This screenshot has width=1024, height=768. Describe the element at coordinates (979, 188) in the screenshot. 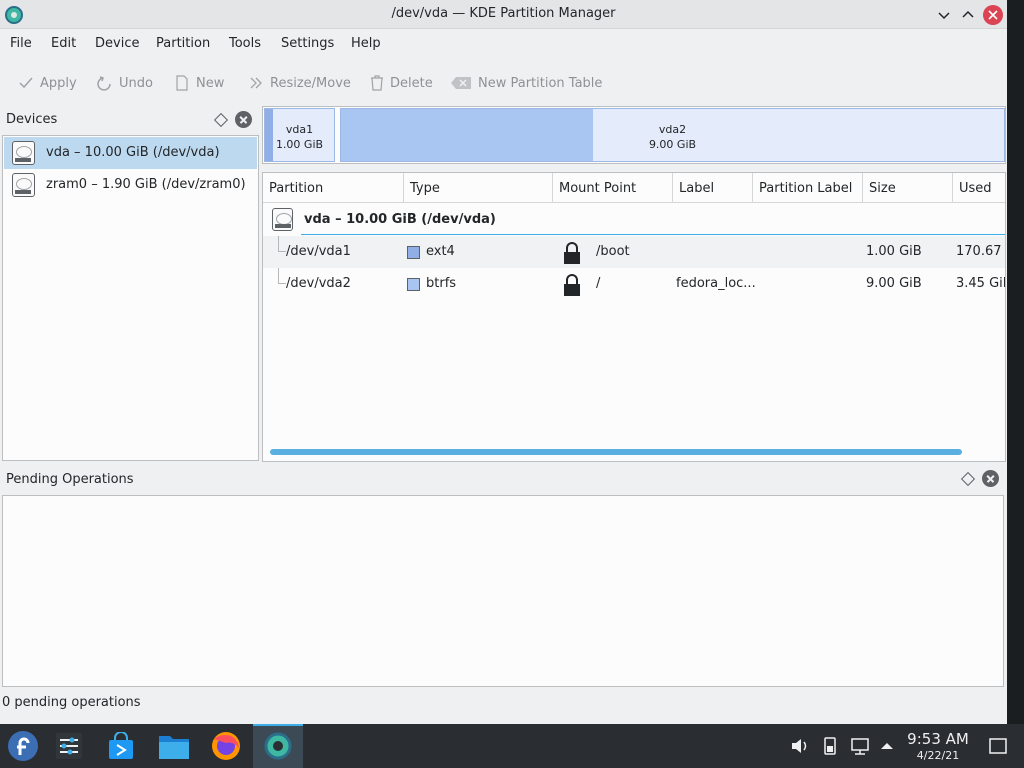

I see `column-header-used: Used` at that location.